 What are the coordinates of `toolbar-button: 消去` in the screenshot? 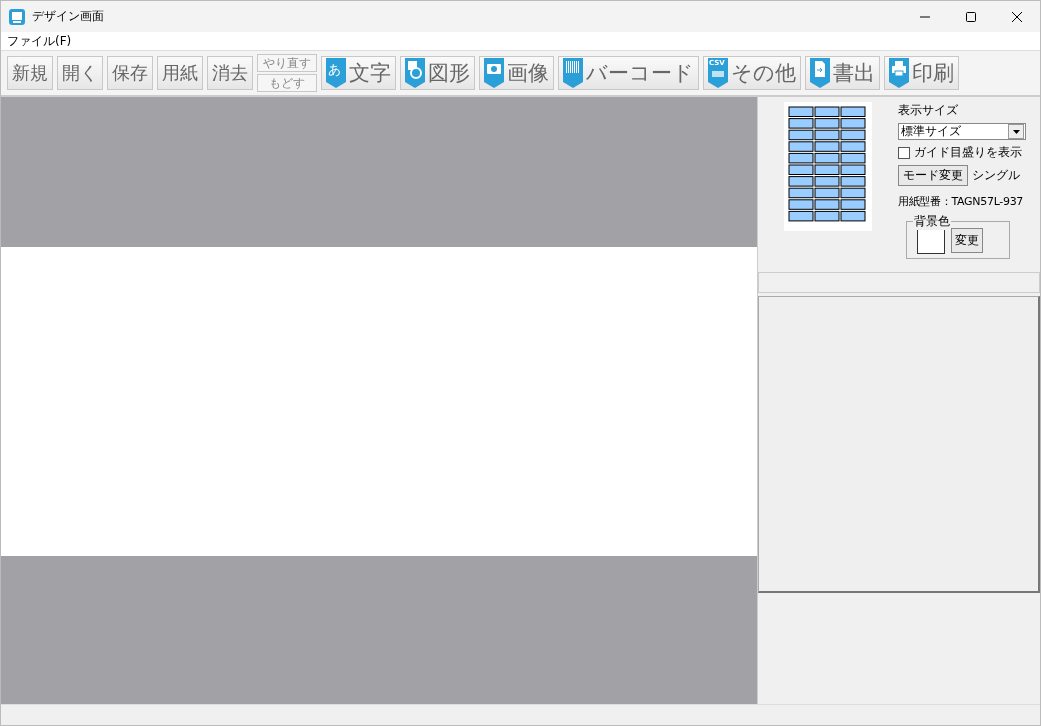 It's located at (230, 73).